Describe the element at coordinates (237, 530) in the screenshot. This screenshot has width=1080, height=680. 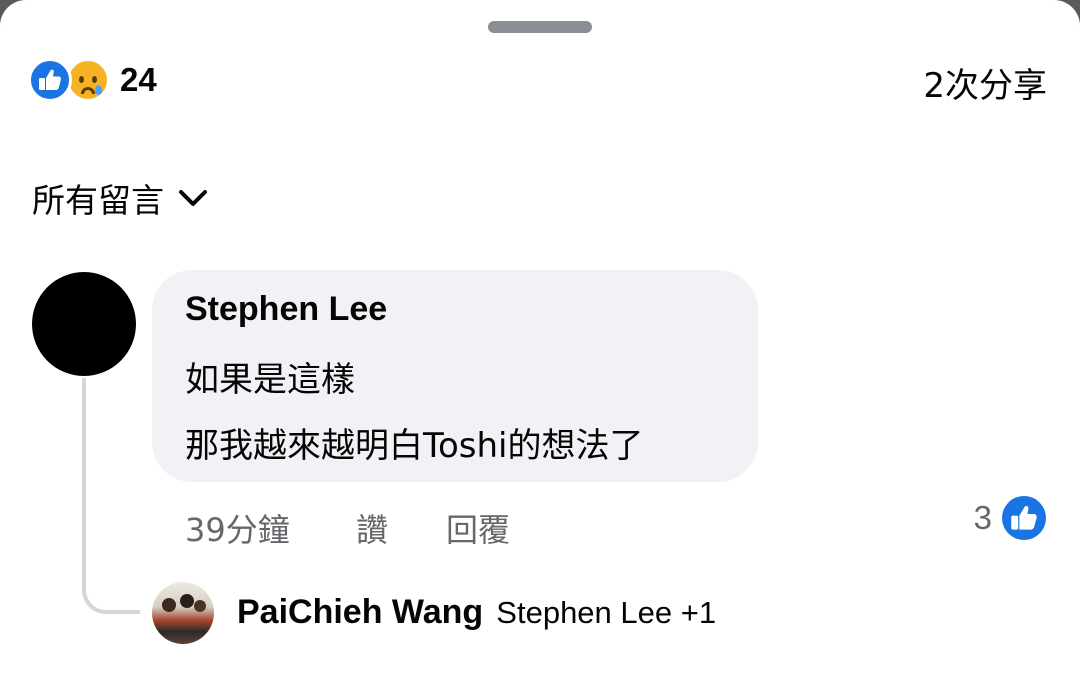
I see `comment-timestamp: 39分鐘` at that location.